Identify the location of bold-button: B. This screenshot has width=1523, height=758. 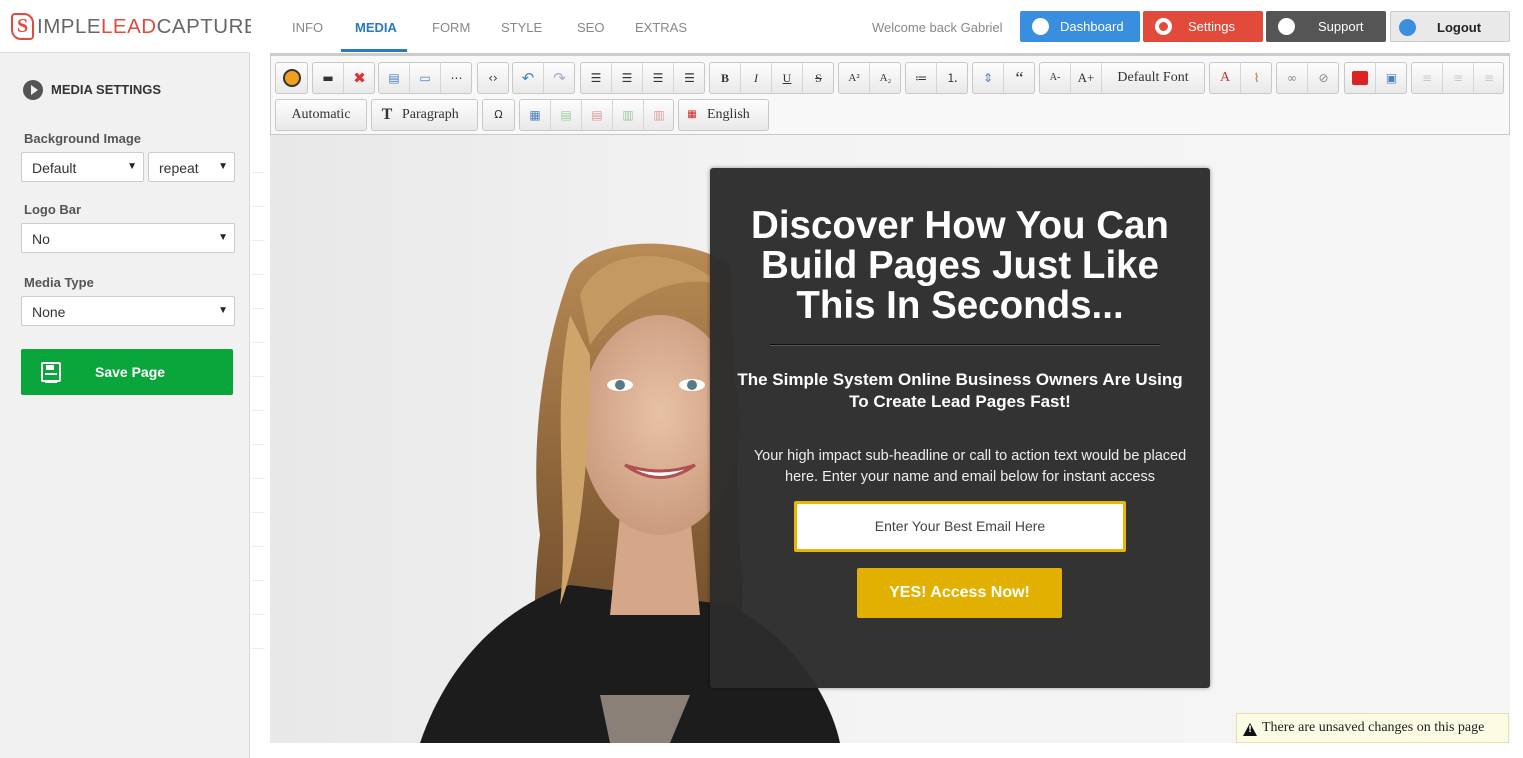
(725, 78).